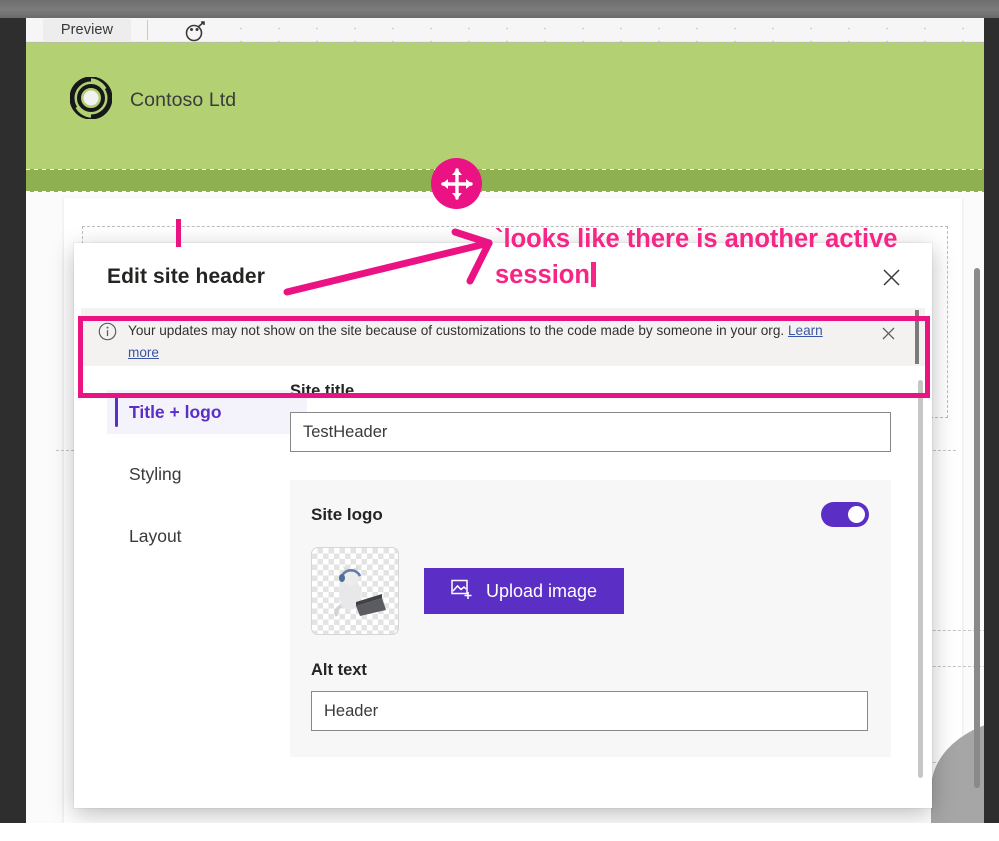 Image resolution: width=999 pixels, height=841 pixels. Describe the element at coordinates (355, 591) in the screenshot. I see `cat-on-laptop-thumbnail` at that location.